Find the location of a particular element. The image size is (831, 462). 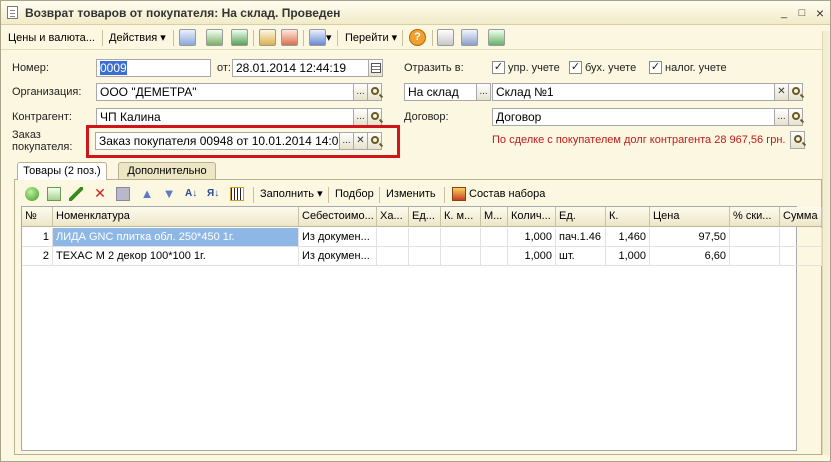

tab-goods: Товары (2 поз.) is located at coordinates (62, 171).